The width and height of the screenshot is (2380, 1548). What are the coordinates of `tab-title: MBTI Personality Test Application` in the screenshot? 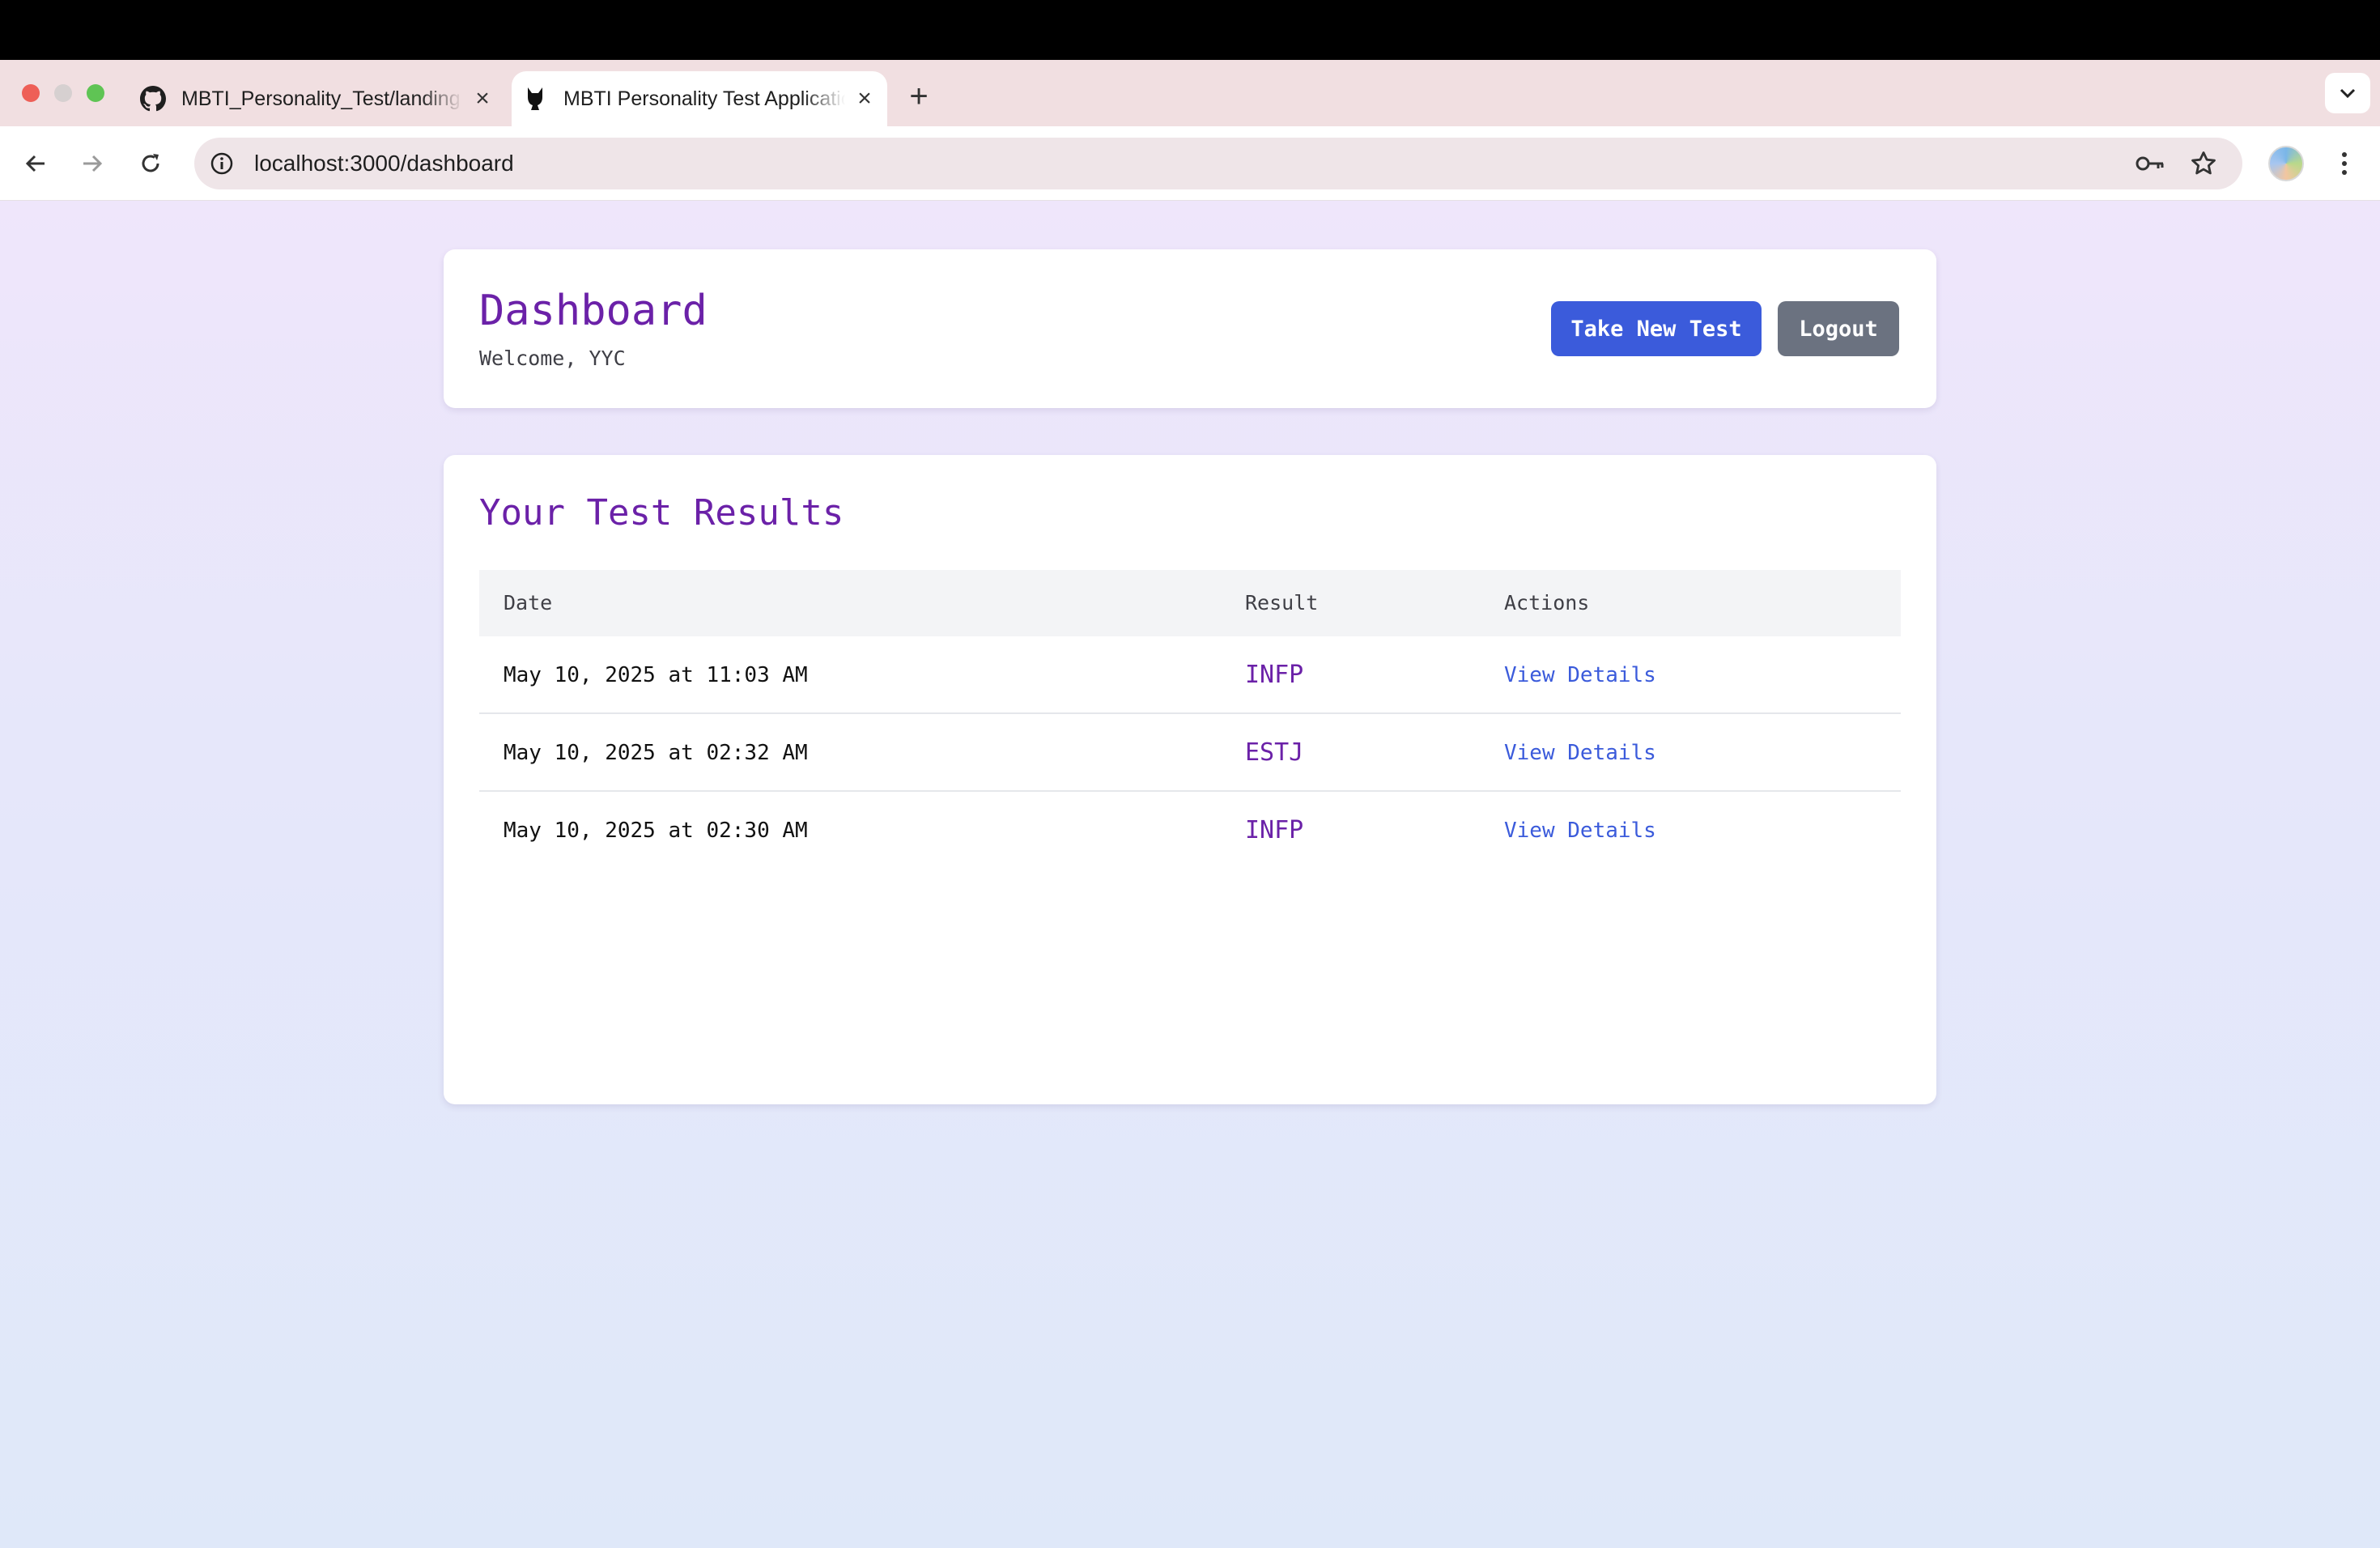 It's located at (704, 99).